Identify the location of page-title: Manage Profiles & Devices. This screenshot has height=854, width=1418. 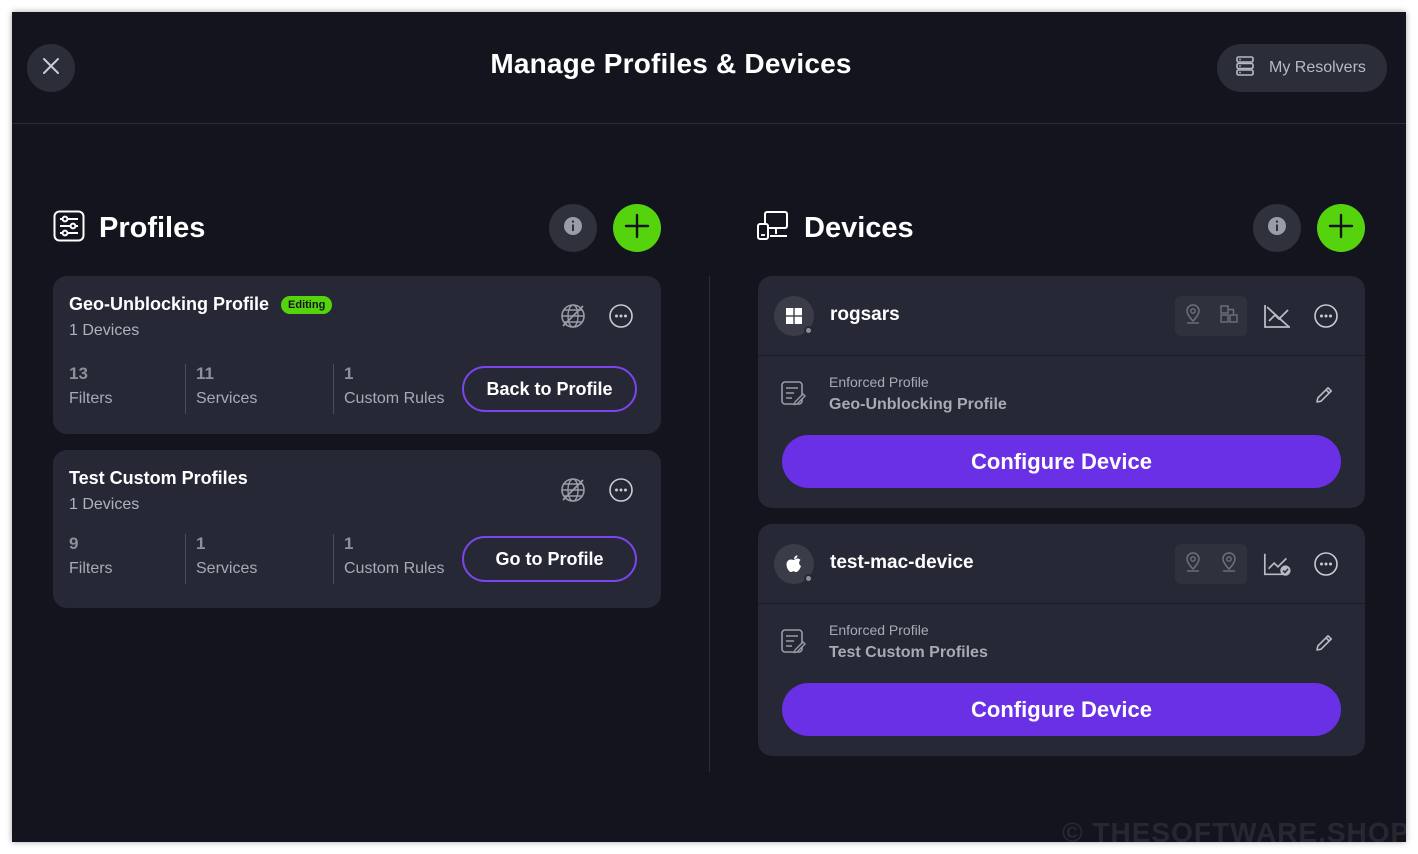
(671, 63).